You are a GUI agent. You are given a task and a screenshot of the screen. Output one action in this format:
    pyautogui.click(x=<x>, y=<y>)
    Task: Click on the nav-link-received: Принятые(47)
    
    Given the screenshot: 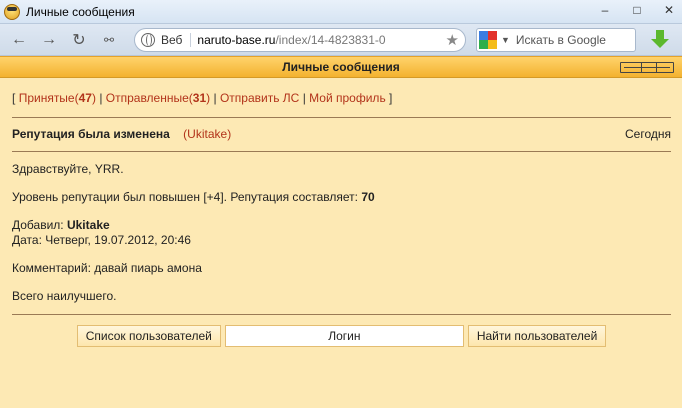 What is the action you would take?
    pyautogui.click(x=57, y=98)
    